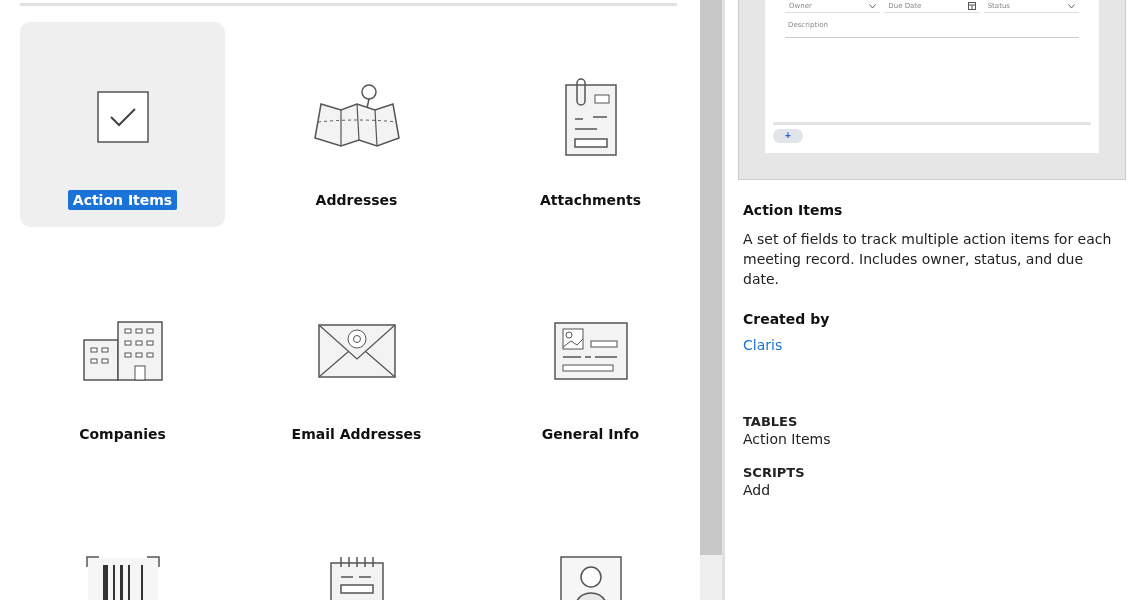 Image resolution: width=1146 pixels, height=600 pixels. Describe the element at coordinates (356, 117) in the screenshot. I see `map-pin-icon` at that location.